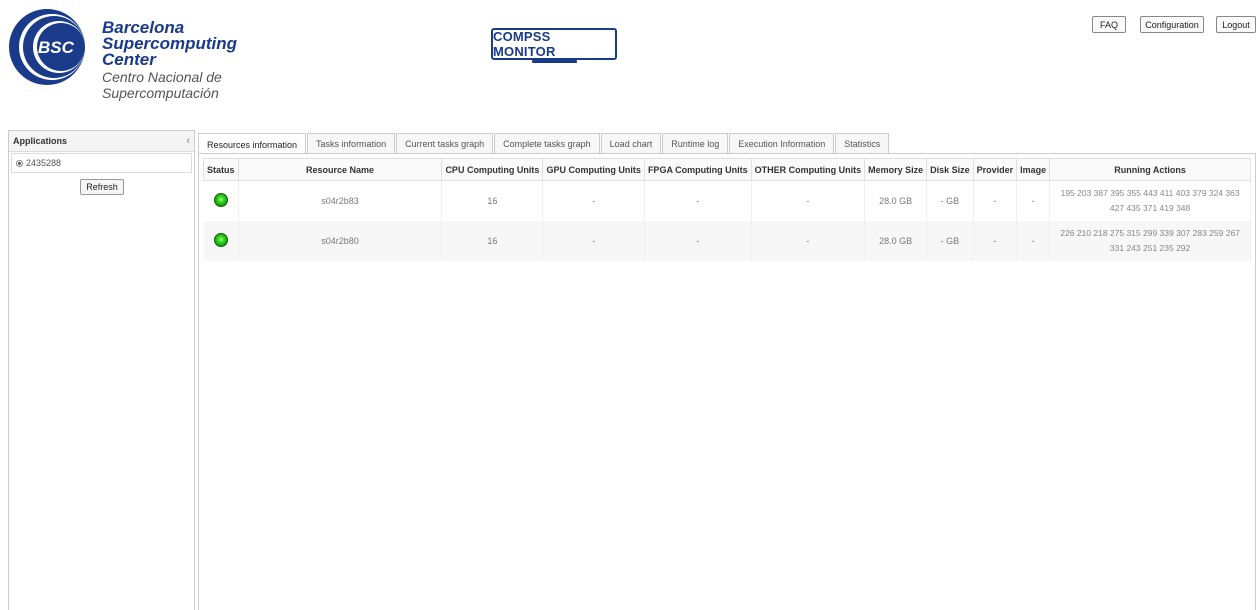 This screenshot has width=1258, height=610. Describe the element at coordinates (896, 169) in the screenshot. I see `column-header-memory: Memory Size` at that location.